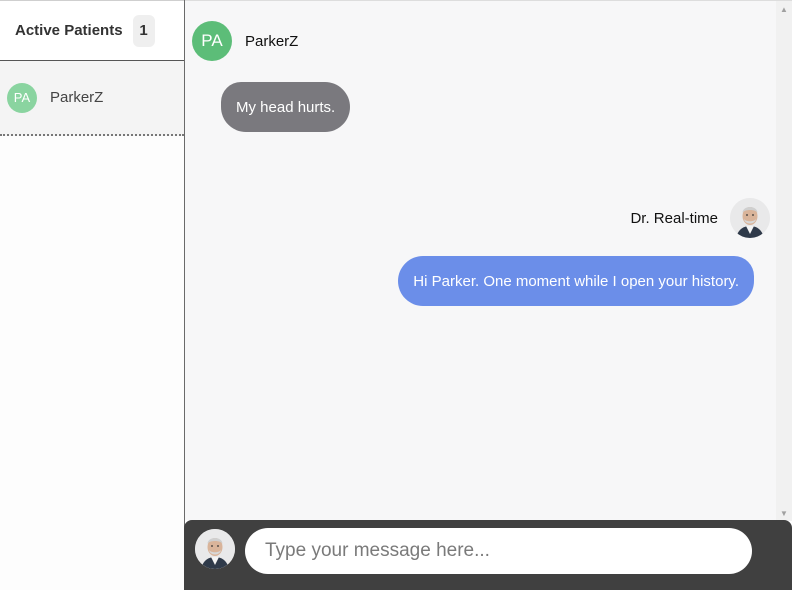 This screenshot has width=792, height=590. I want to click on patient-avatar: PA, so click(22, 97).